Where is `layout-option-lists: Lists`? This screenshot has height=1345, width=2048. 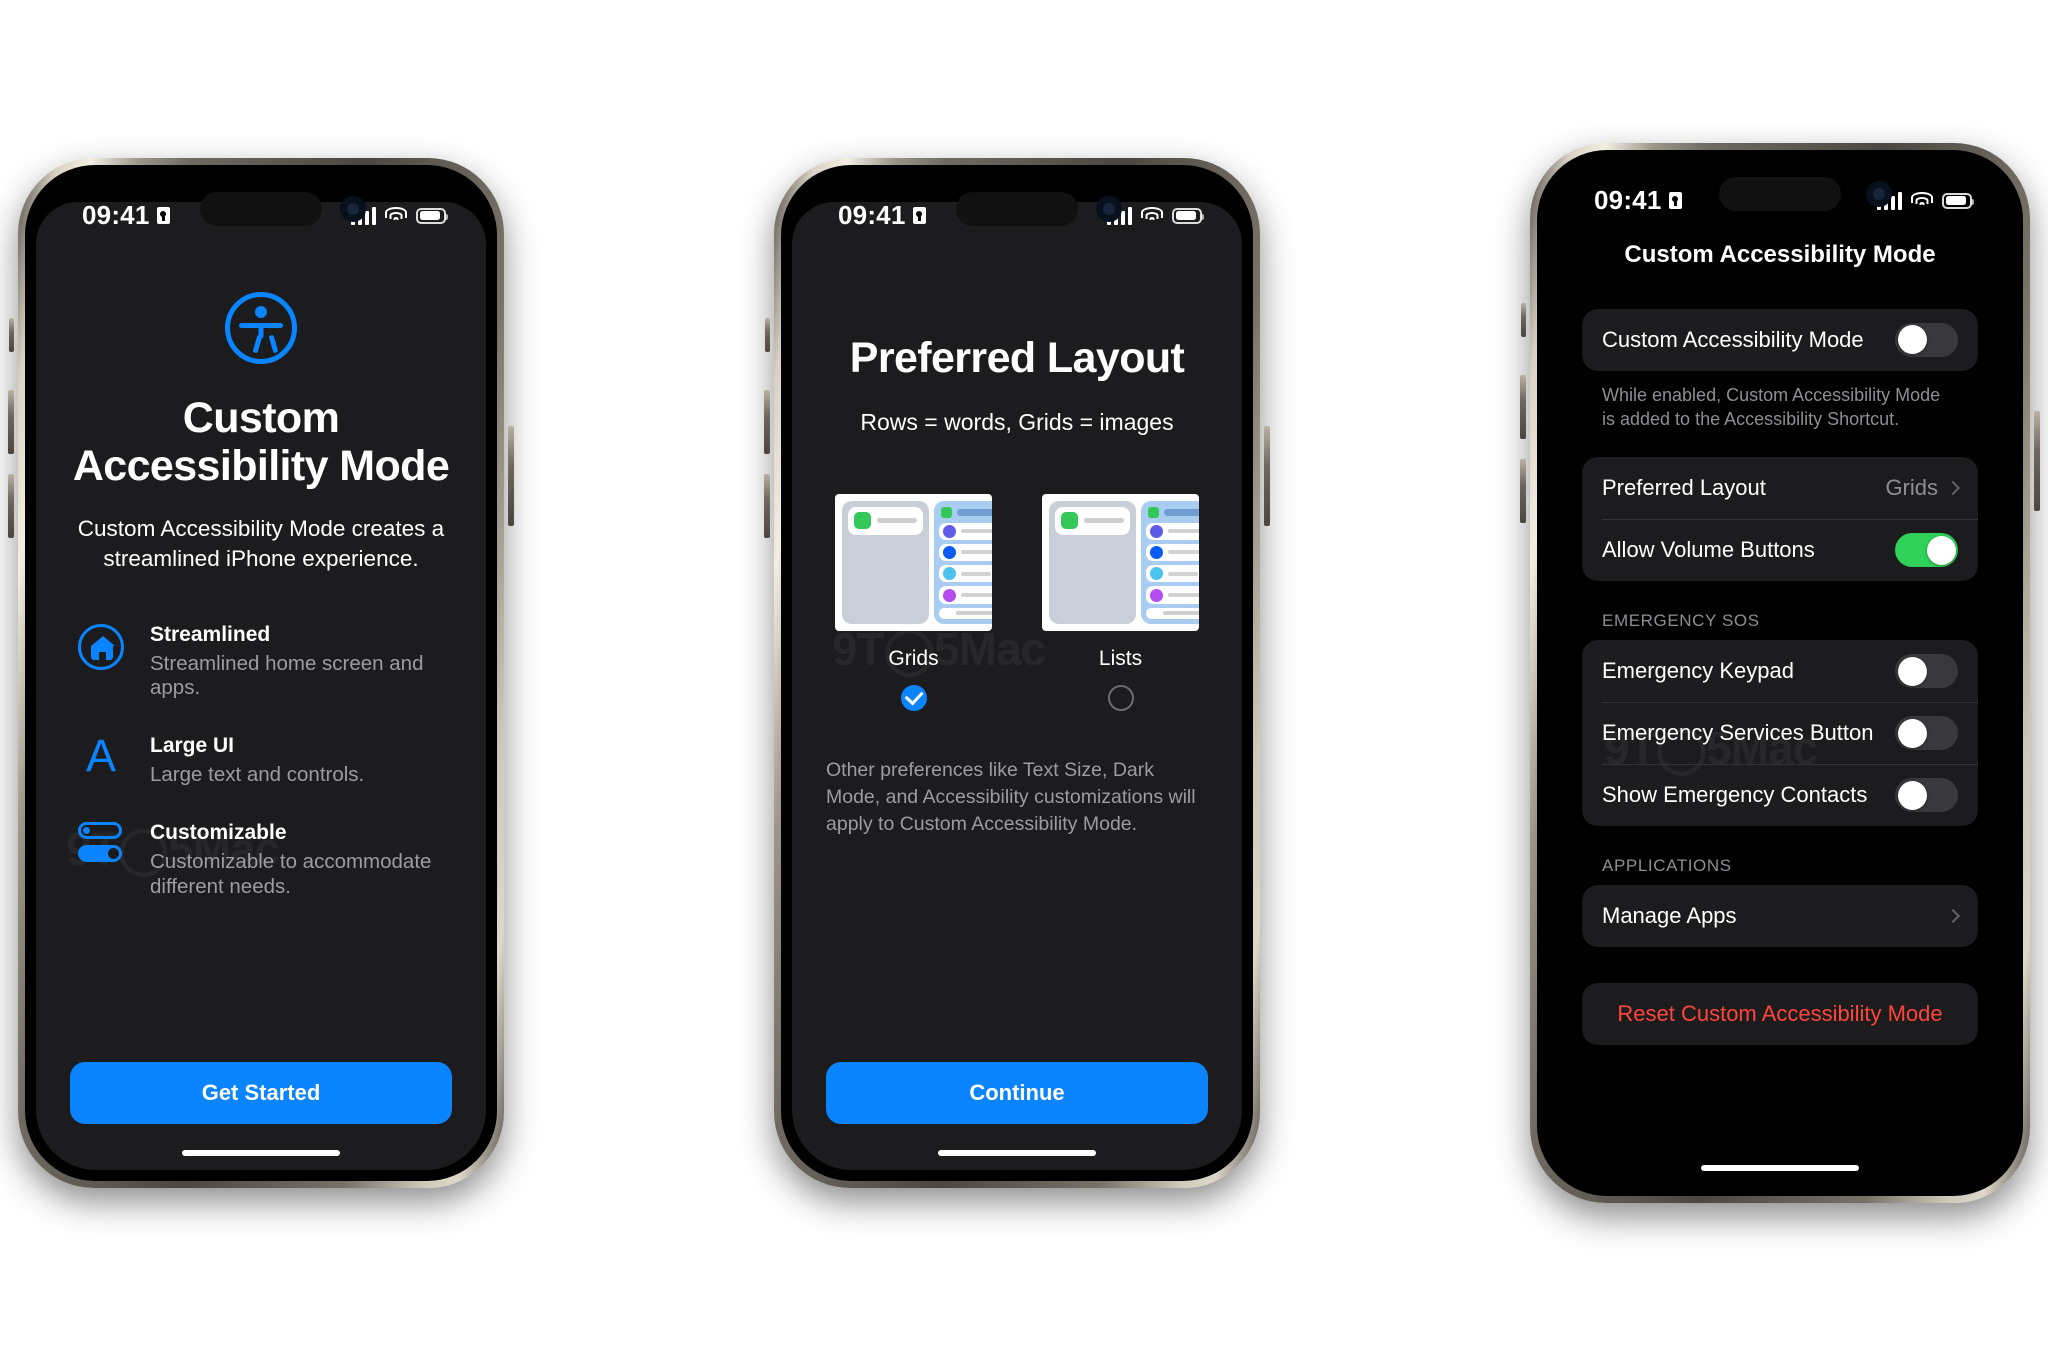 layout-option-lists: Lists is located at coordinates (1120, 602).